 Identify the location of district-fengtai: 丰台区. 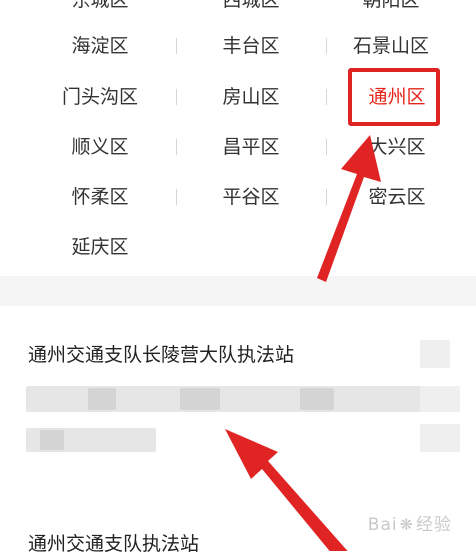
(251, 46).